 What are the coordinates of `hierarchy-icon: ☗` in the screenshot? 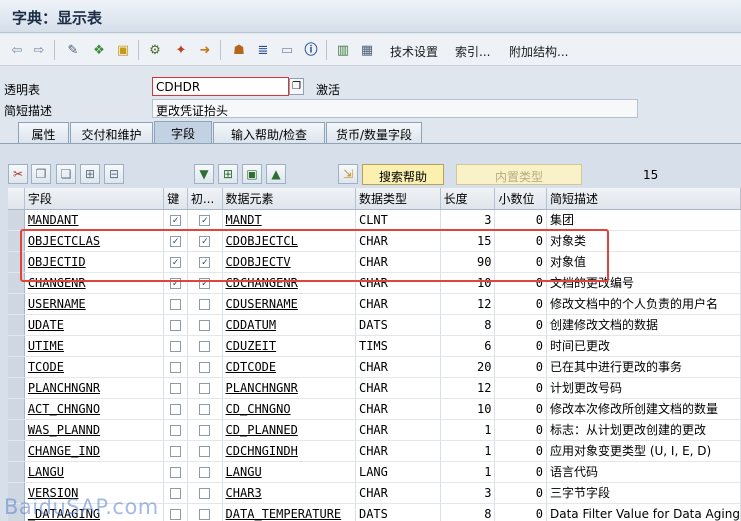 It's located at (239, 50).